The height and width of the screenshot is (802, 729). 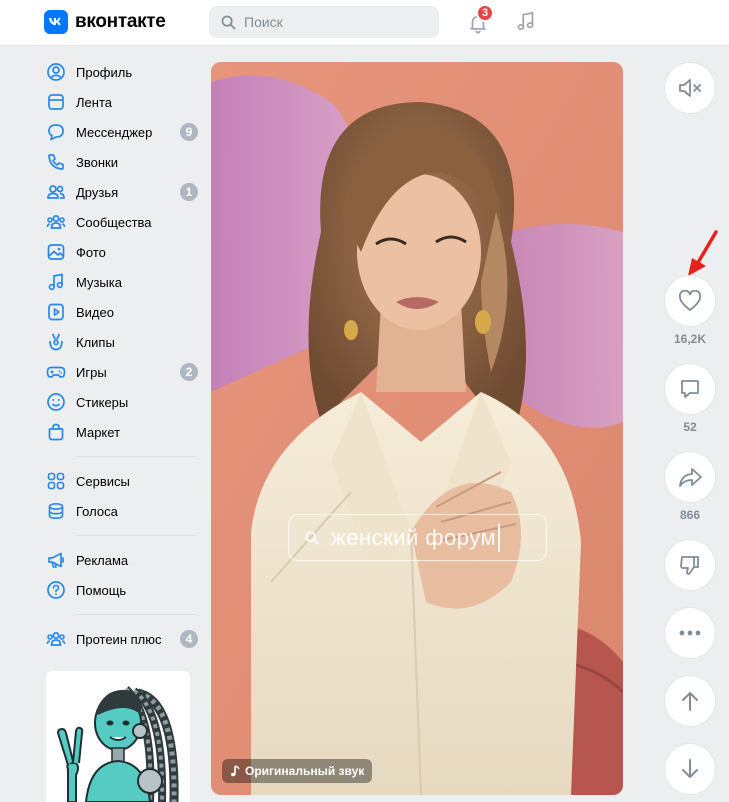 I want to click on shares-count: 866, so click(x=690, y=515).